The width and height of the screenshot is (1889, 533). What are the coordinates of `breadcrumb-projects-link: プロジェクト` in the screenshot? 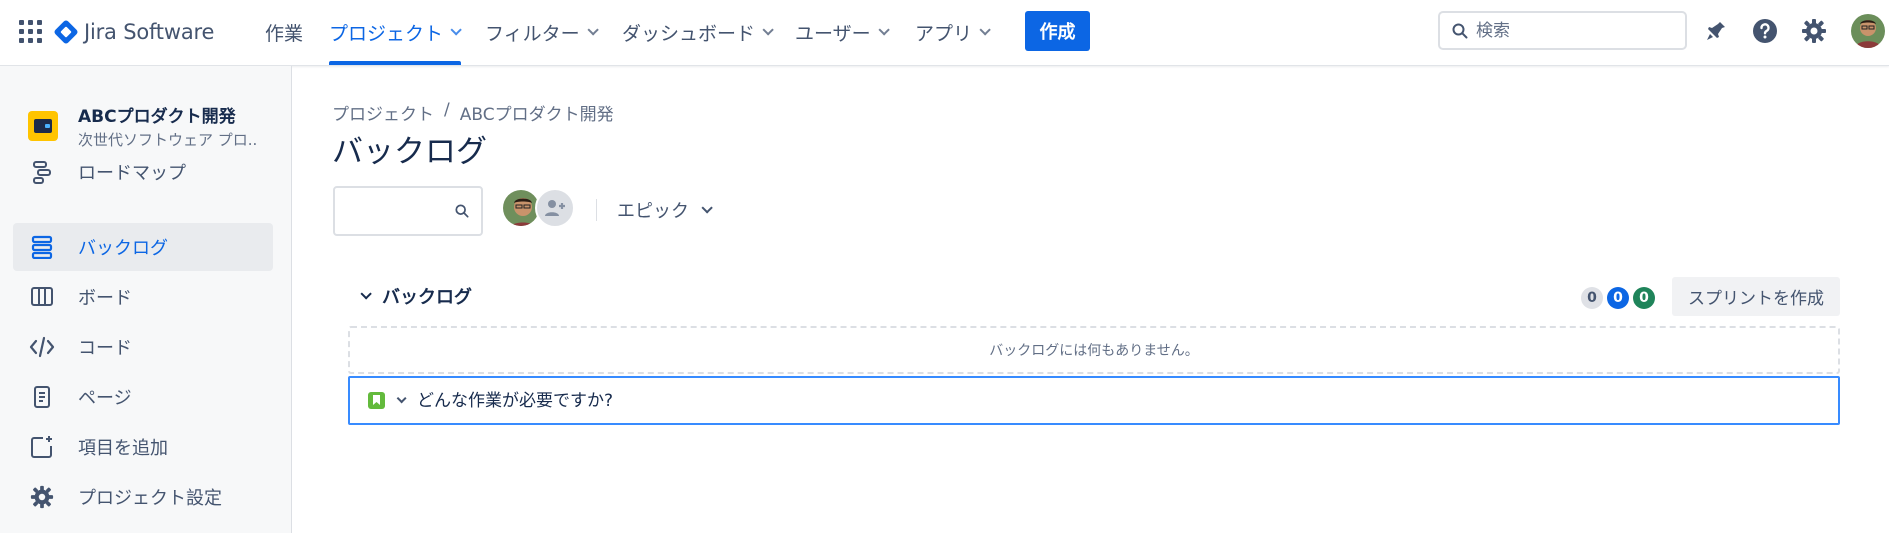 It's located at (383, 112).